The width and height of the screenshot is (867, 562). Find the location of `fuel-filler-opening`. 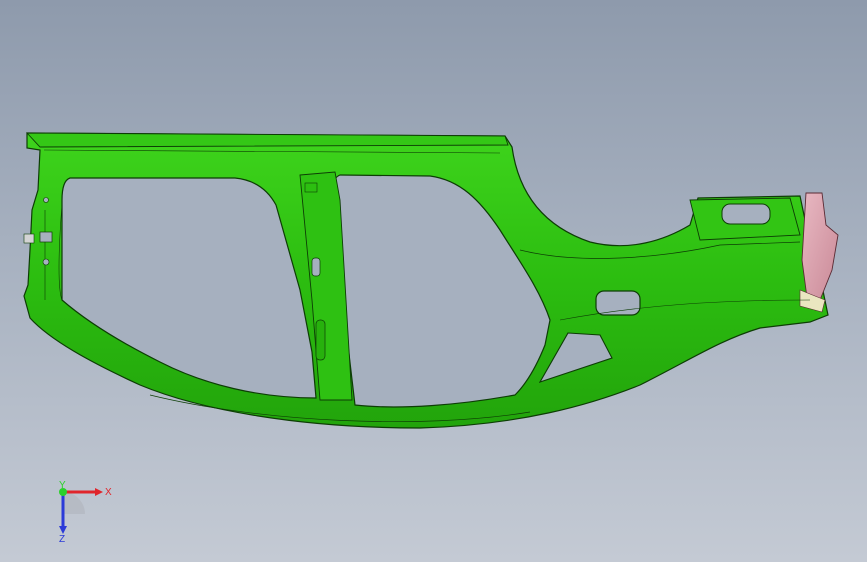

fuel-filler-opening is located at coordinates (618, 303).